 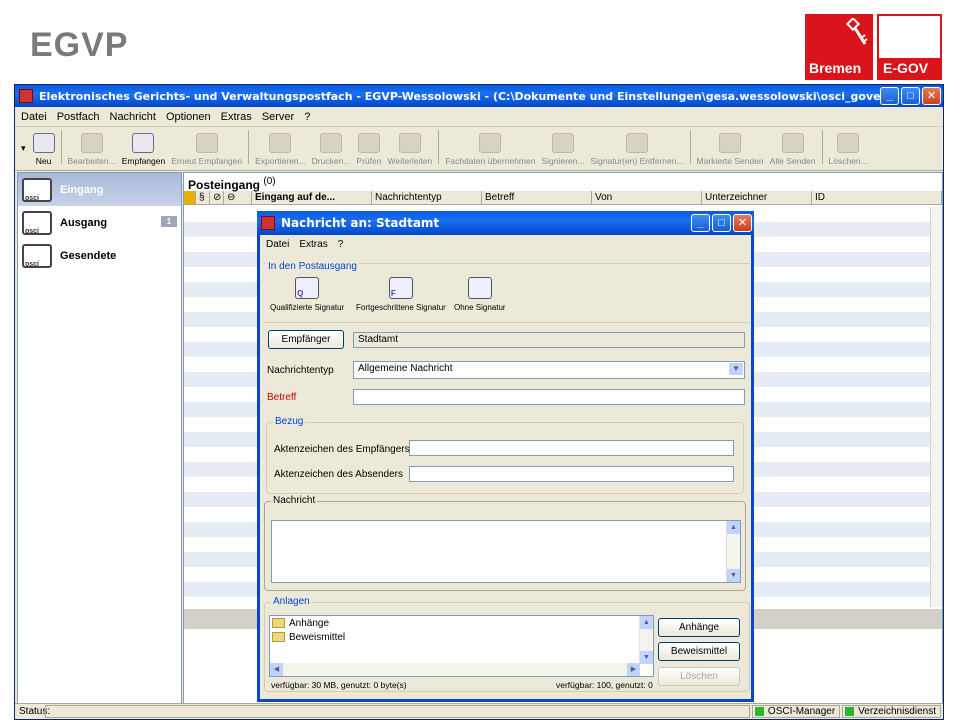 What do you see at coordinates (338, 474) in the screenshot?
I see `sender-ref-label: Aktenzeichen des Absenders` at bounding box center [338, 474].